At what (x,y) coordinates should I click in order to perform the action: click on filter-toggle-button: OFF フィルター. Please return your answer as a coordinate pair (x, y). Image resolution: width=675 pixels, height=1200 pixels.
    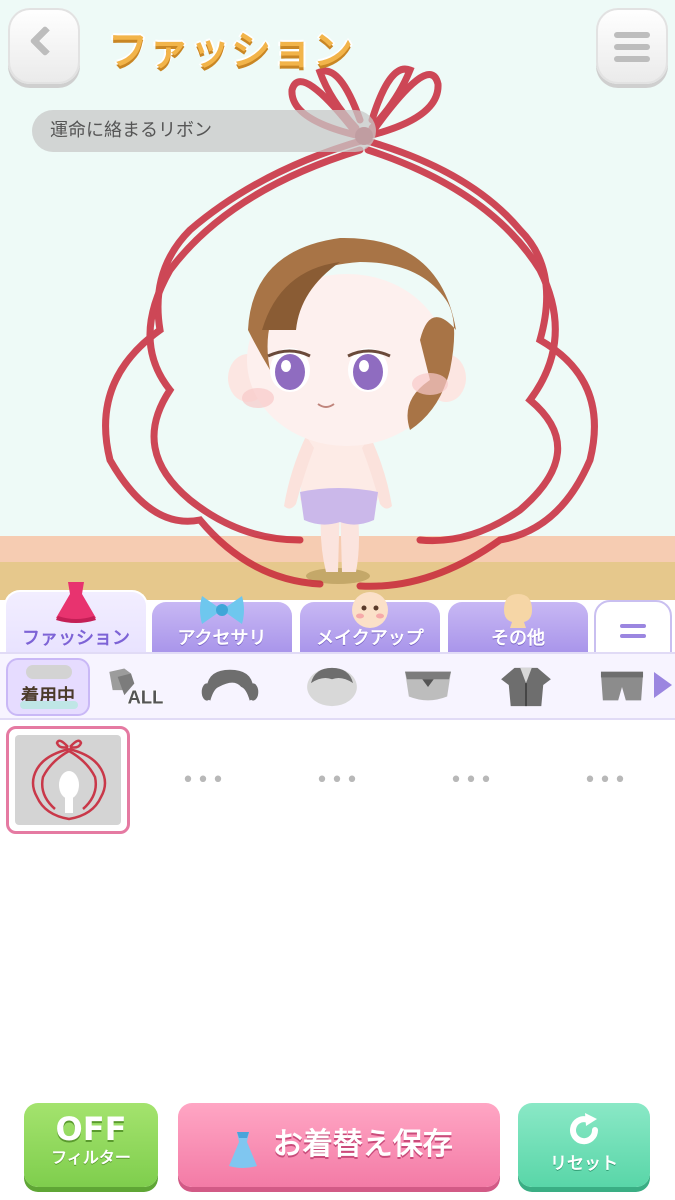
    Looking at the image, I should click on (91, 1145).